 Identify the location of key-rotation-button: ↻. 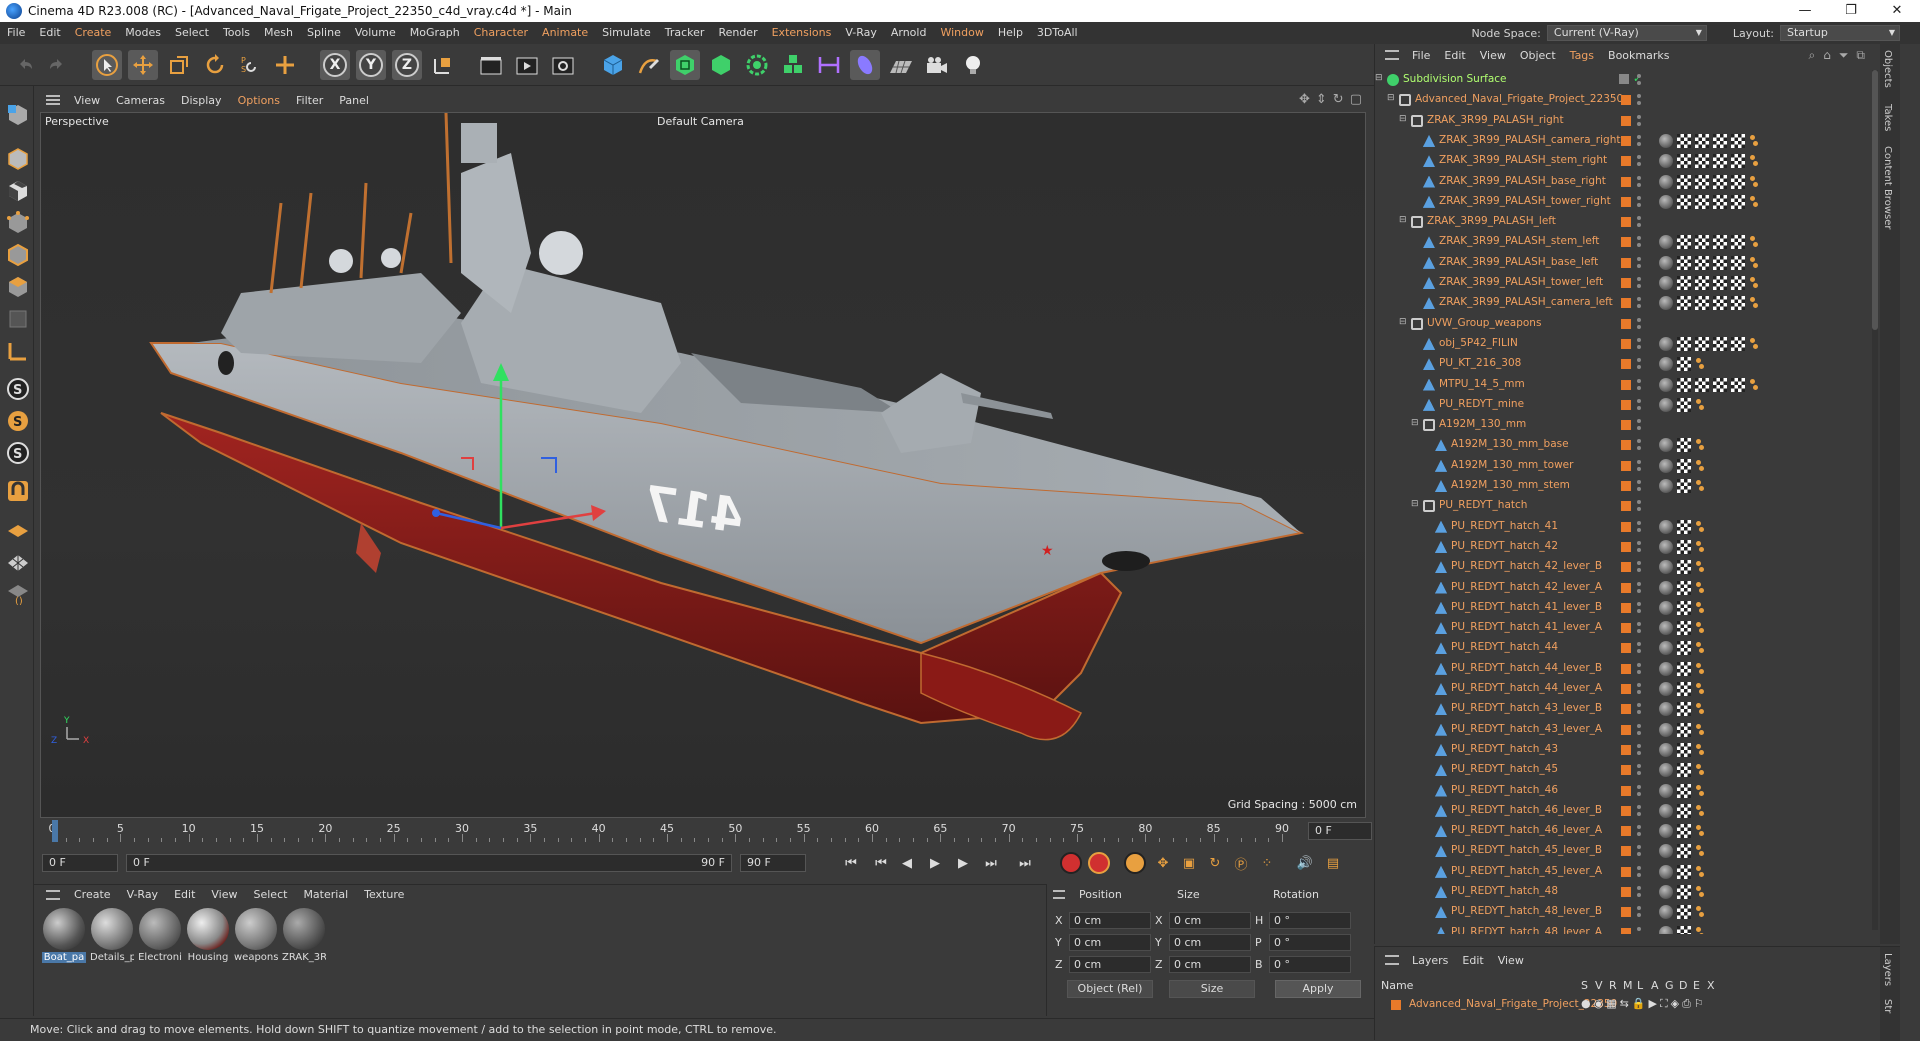
(1215, 863).